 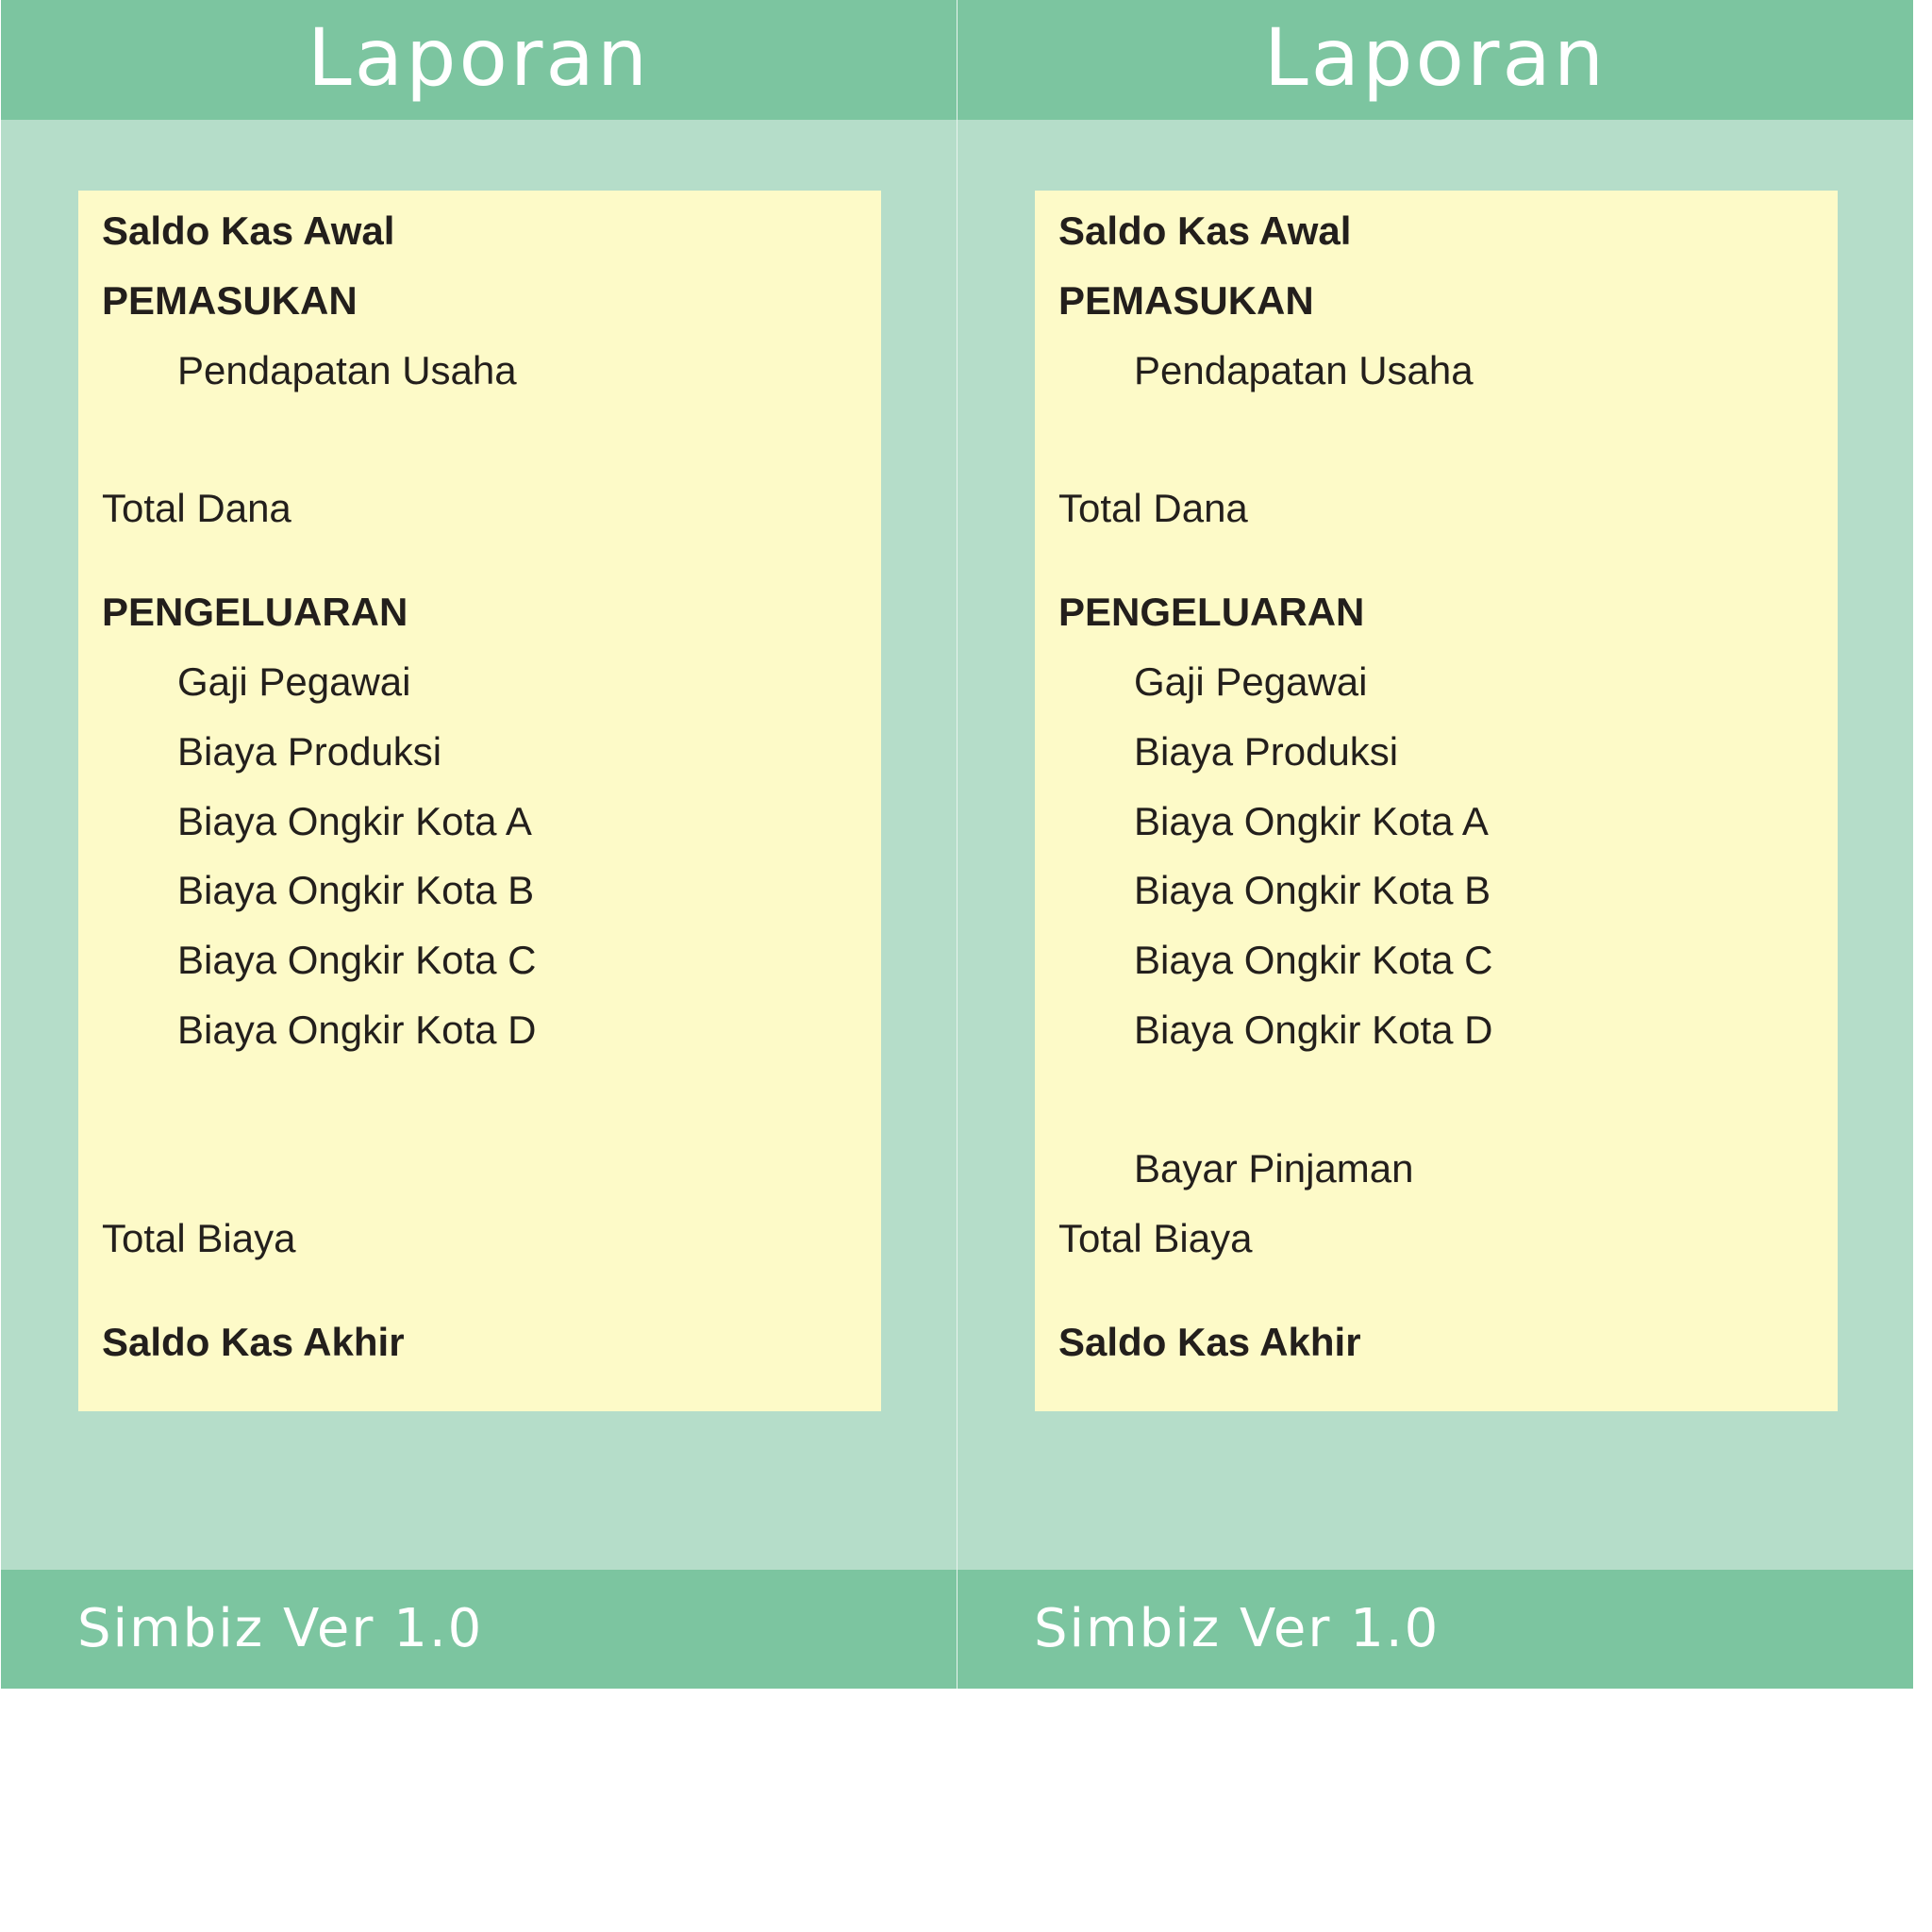 What do you see at coordinates (1274, 1168) in the screenshot?
I see `row-bayar-pinjaman: Bayar Pinjaman` at bounding box center [1274, 1168].